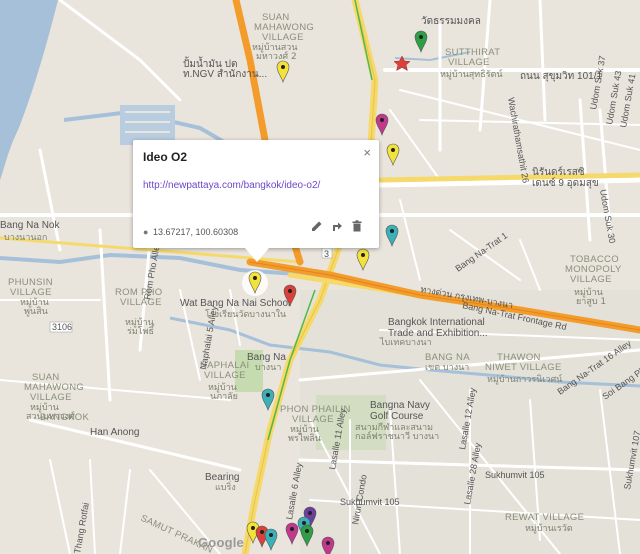  Describe the element at coordinates (30, 287) in the screenshot. I see `svg-text:PHUNSINVILLAGE: PHUNSIN VILLAGE` at that location.